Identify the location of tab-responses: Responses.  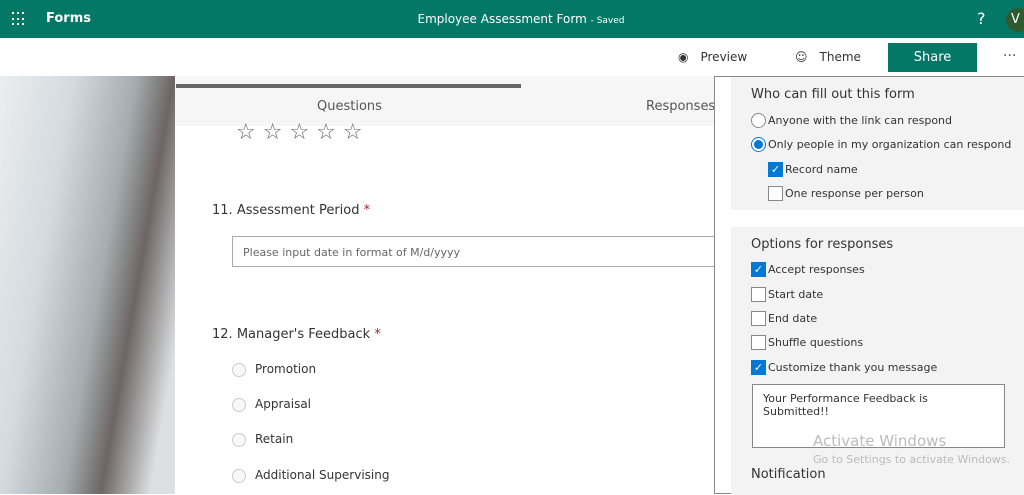
(680, 106).